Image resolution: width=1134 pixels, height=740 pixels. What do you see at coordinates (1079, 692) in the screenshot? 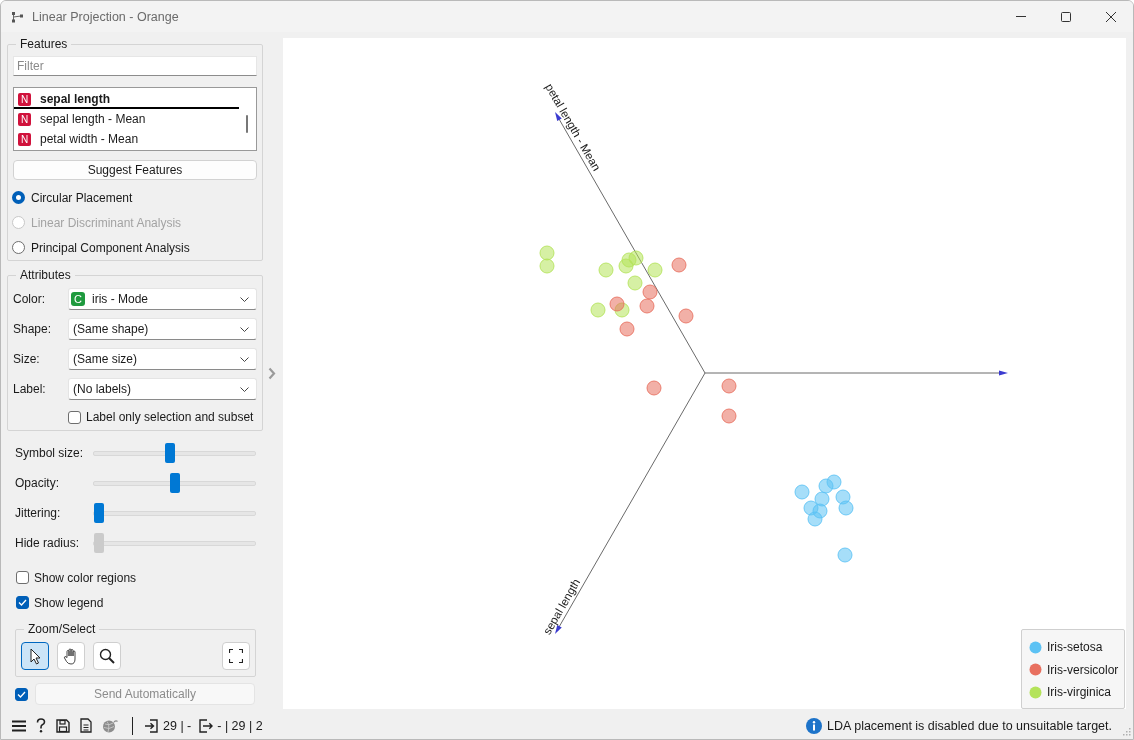
I see `legend-label: Iris-virginica` at bounding box center [1079, 692].